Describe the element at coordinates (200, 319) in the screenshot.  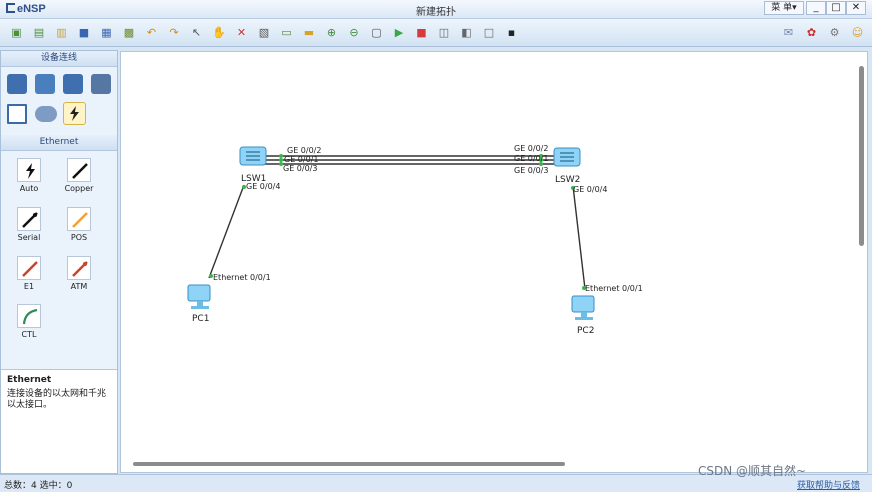
I see `node-label-pc1: PC1` at that location.